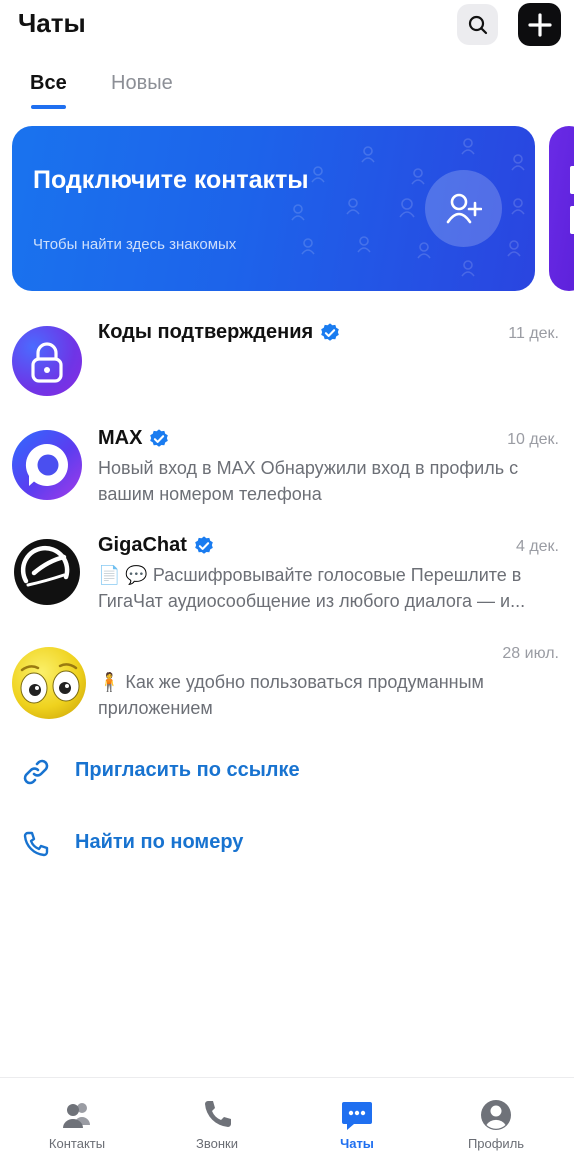 The height and width of the screenshot is (1153, 574). Describe the element at coordinates (45, 566) in the screenshot. I see `gigachat-logo-icon` at that location.